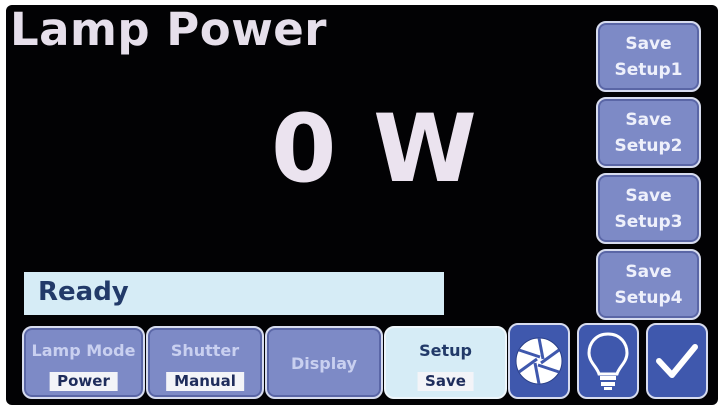 This screenshot has width=722, height=411. I want to click on status-bar: Ready, so click(234, 293).